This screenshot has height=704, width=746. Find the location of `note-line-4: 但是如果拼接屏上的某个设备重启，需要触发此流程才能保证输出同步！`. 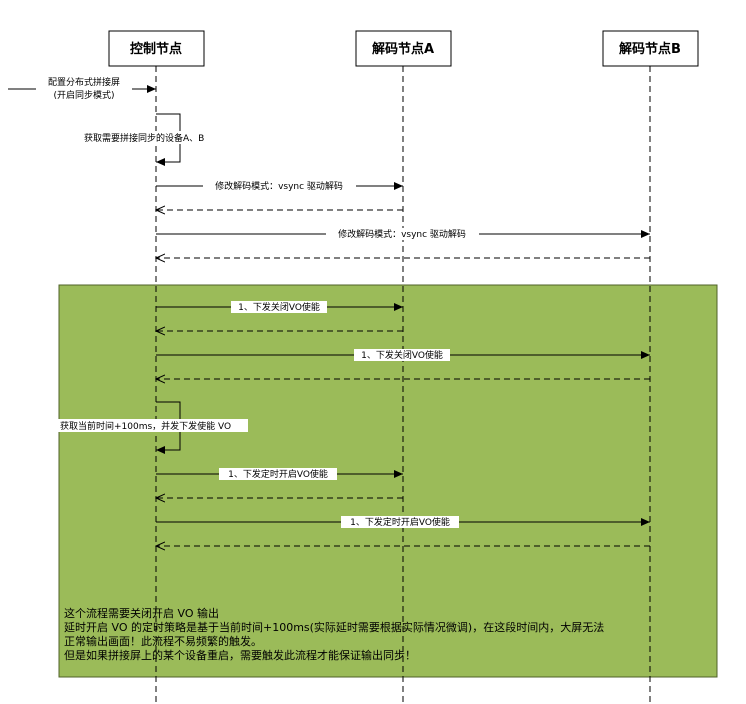

note-line-4: 但是如果拼接屏上的某个设备重启，需要触发此流程才能保证输出同步！ is located at coordinates (240, 655).